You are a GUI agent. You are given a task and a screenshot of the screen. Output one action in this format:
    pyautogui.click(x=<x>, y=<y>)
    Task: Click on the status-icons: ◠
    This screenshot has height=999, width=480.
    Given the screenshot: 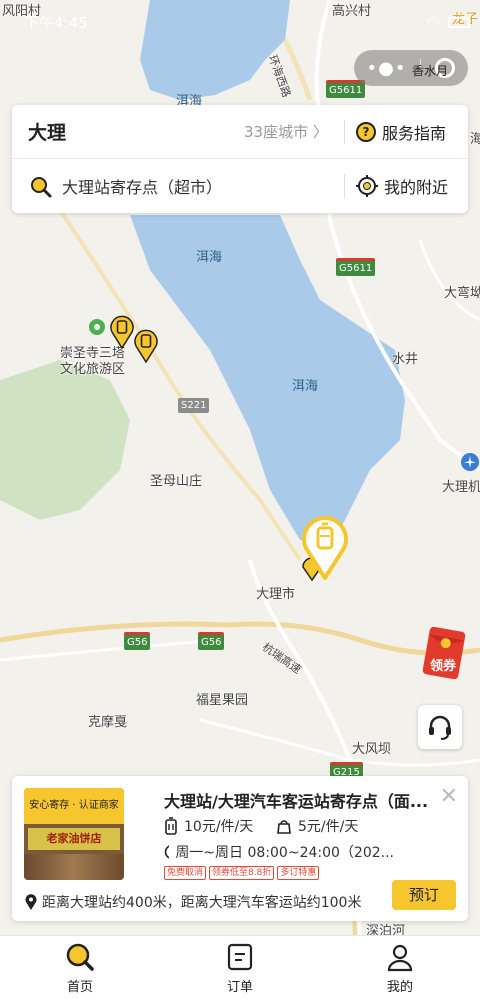 What is the action you would take?
    pyautogui.click(x=448, y=22)
    